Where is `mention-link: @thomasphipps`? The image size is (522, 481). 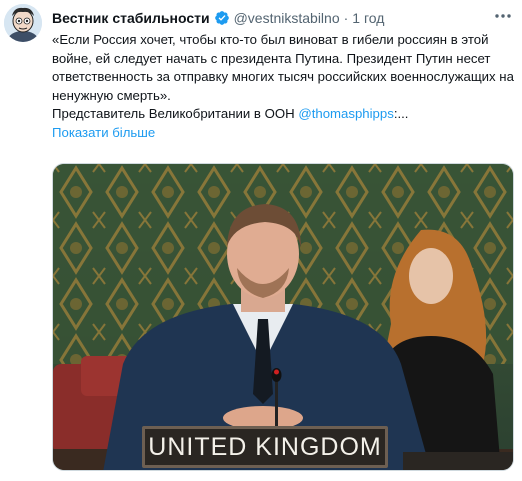 mention-link: @thomasphipps is located at coordinates (346, 113).